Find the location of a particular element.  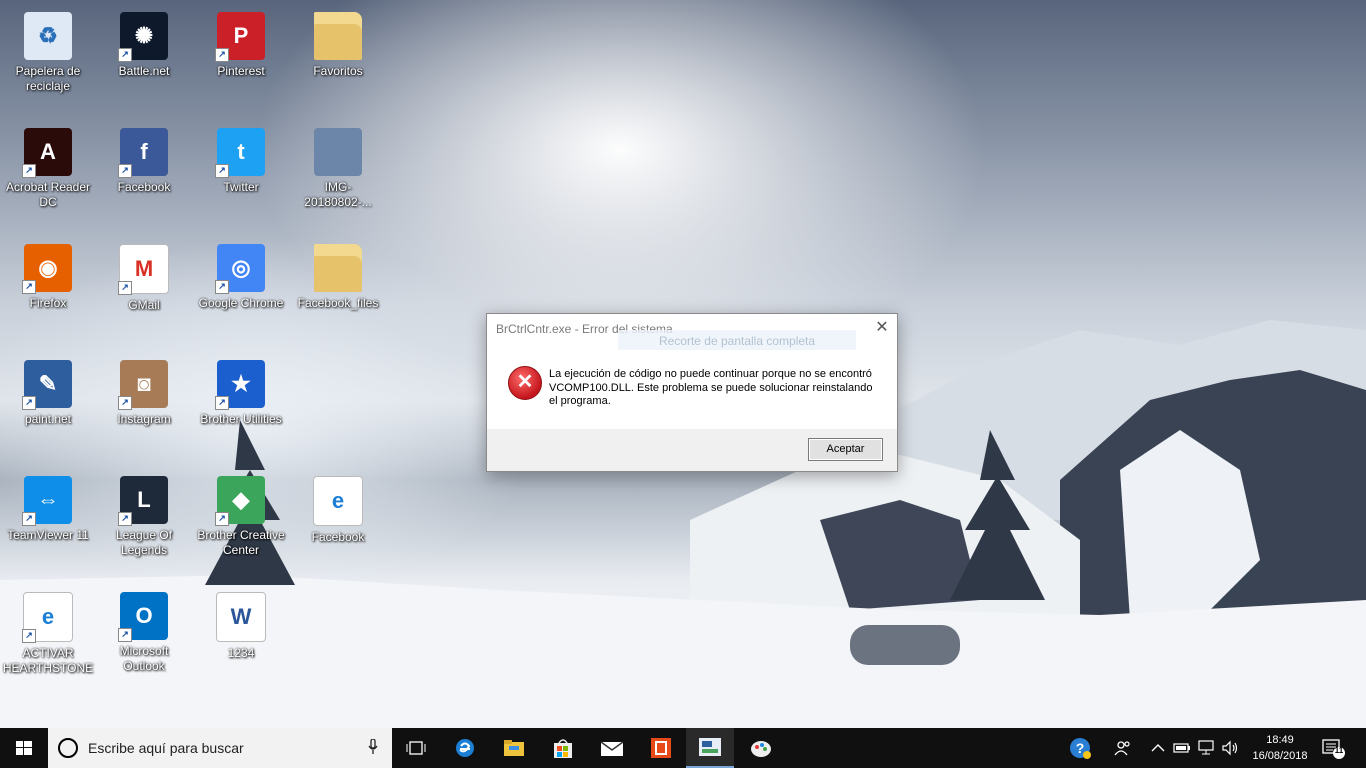

dialog-footer: Aceptar is located at coordinates (692, 450).